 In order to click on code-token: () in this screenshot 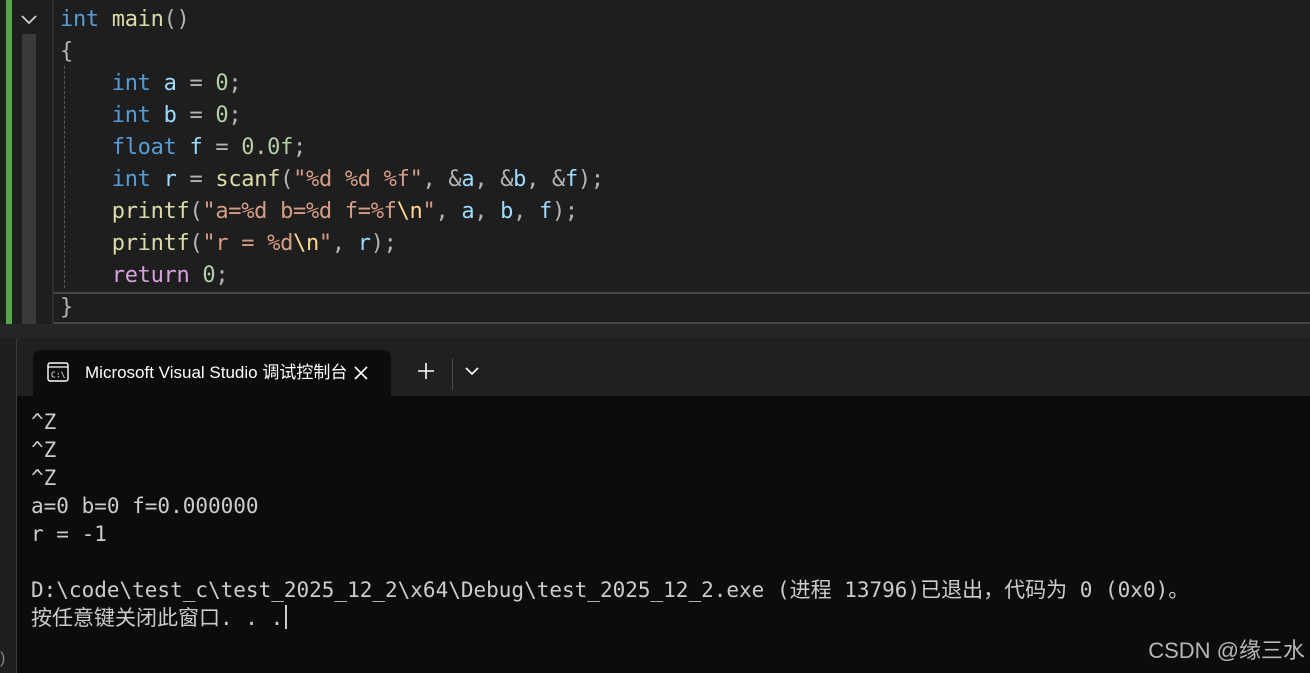, I will do `click(176, 19)`.